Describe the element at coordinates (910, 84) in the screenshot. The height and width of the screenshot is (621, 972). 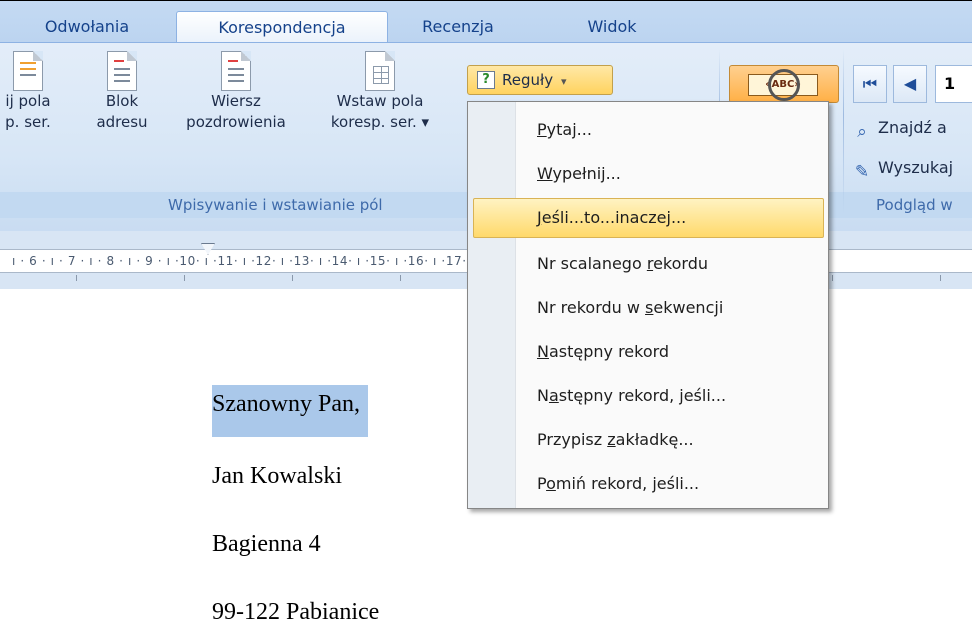
I see `previous-record-icon: ◀` at that location.